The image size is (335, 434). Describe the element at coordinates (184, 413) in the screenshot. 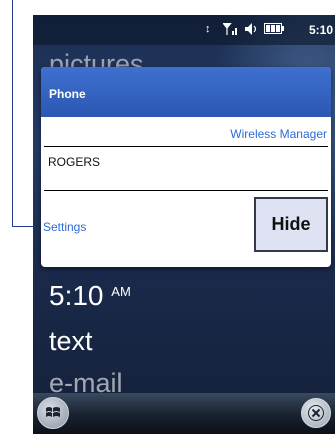

I see `bottom-bar` at that location.